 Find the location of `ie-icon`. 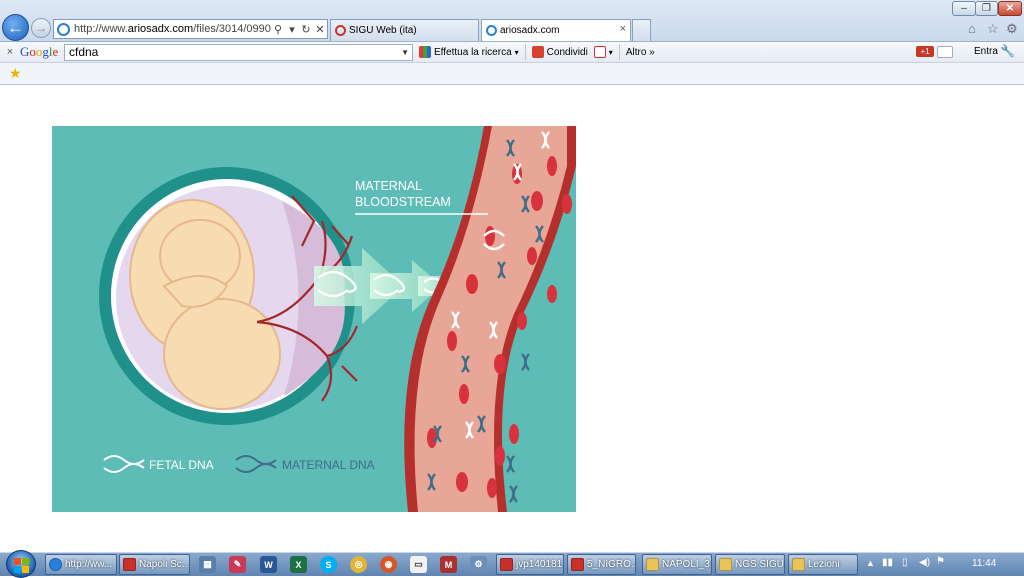

ie-icon is located at coordinates (55, 564).